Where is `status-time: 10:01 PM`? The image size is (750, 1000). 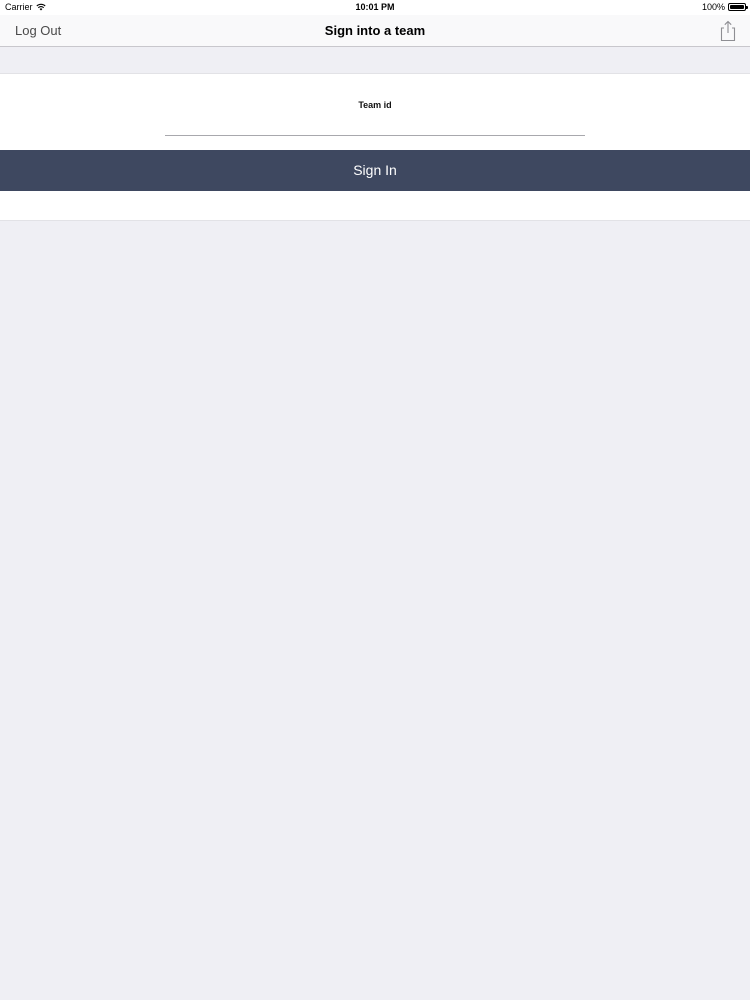
status-time: 10:01 PM is located at coordinates (375, 7).